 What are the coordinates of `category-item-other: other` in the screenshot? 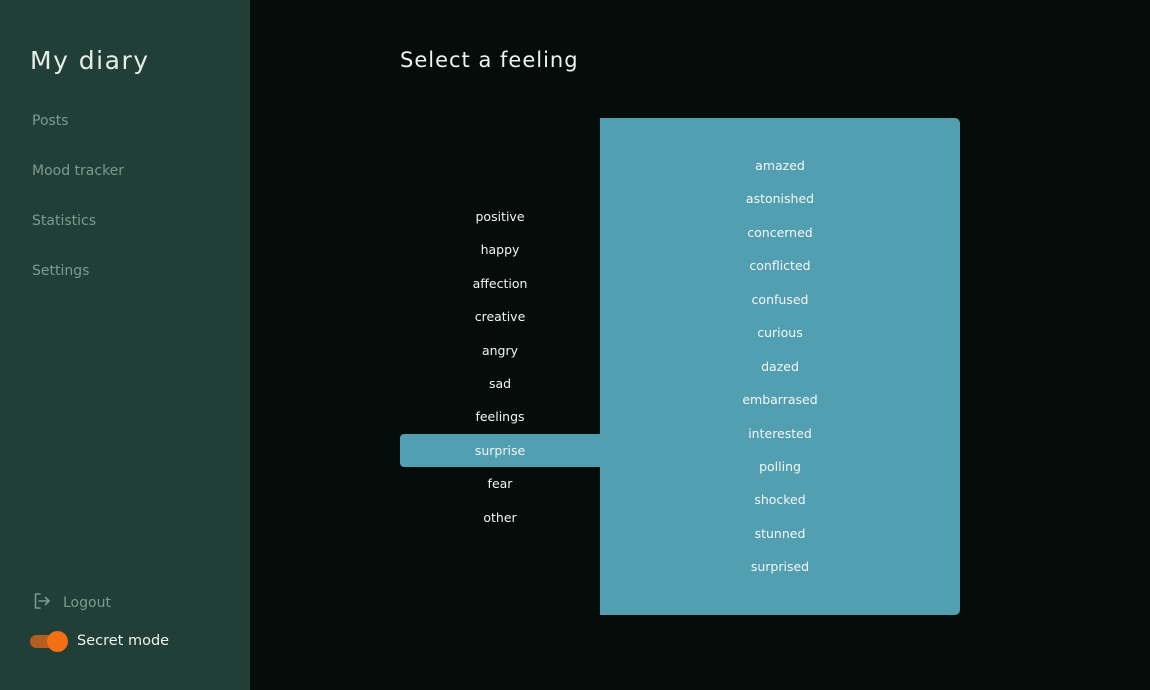 It's located at (500, 517).